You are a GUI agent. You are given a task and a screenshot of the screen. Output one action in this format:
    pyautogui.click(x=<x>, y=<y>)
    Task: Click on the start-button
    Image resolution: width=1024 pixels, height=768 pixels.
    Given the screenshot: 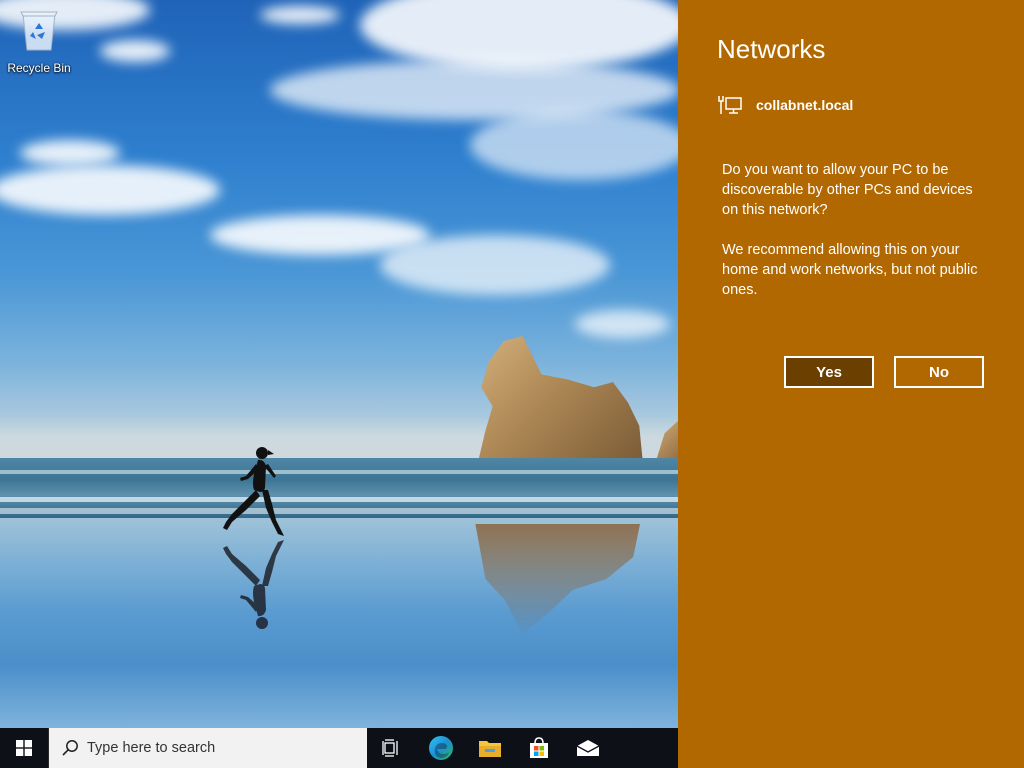 What is the action you would take?
    pyautogui.click(x=24, y=748)
    